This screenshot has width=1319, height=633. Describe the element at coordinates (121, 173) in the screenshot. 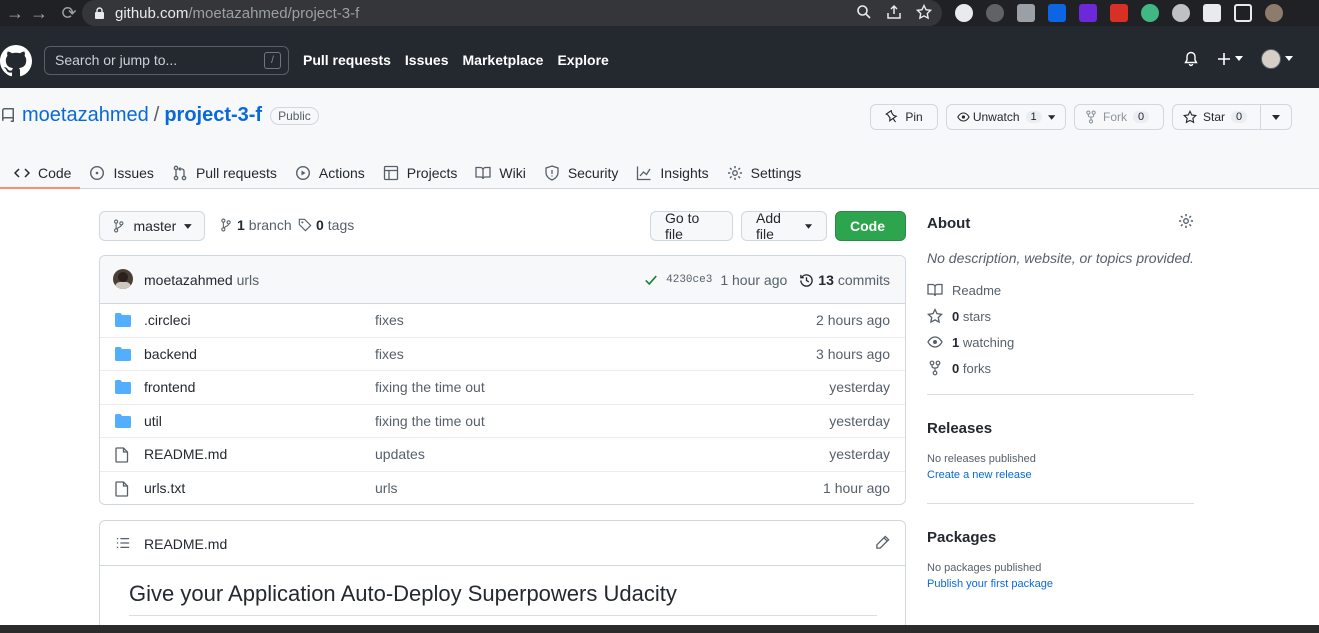

I see `tab-issues: Issues` at that location.